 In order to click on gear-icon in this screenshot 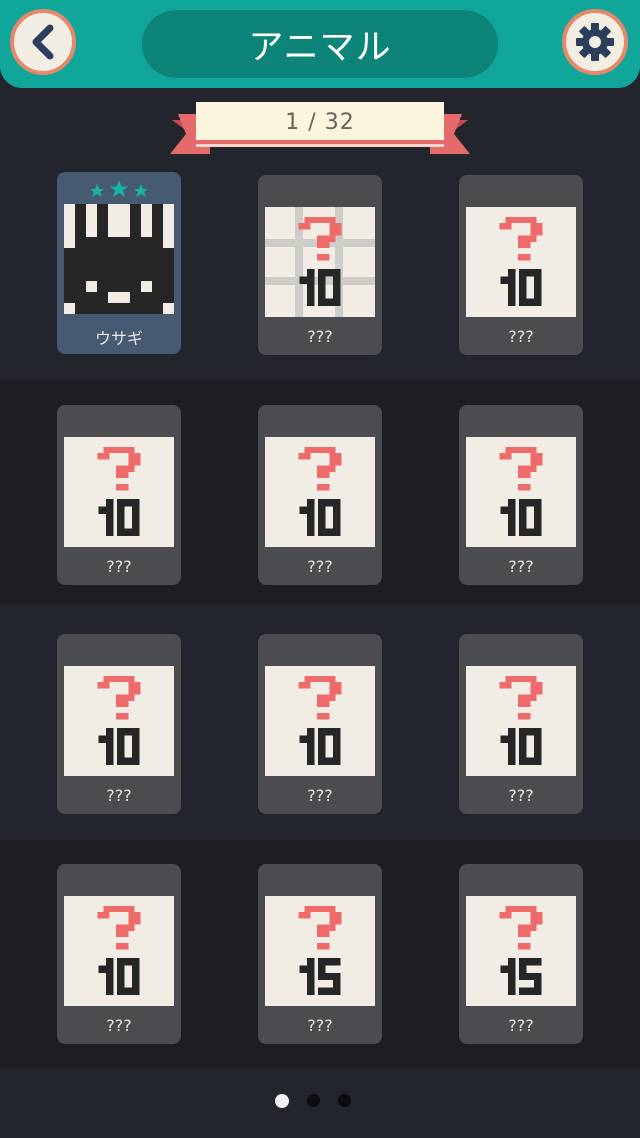, I will do `click(595, 42)`.